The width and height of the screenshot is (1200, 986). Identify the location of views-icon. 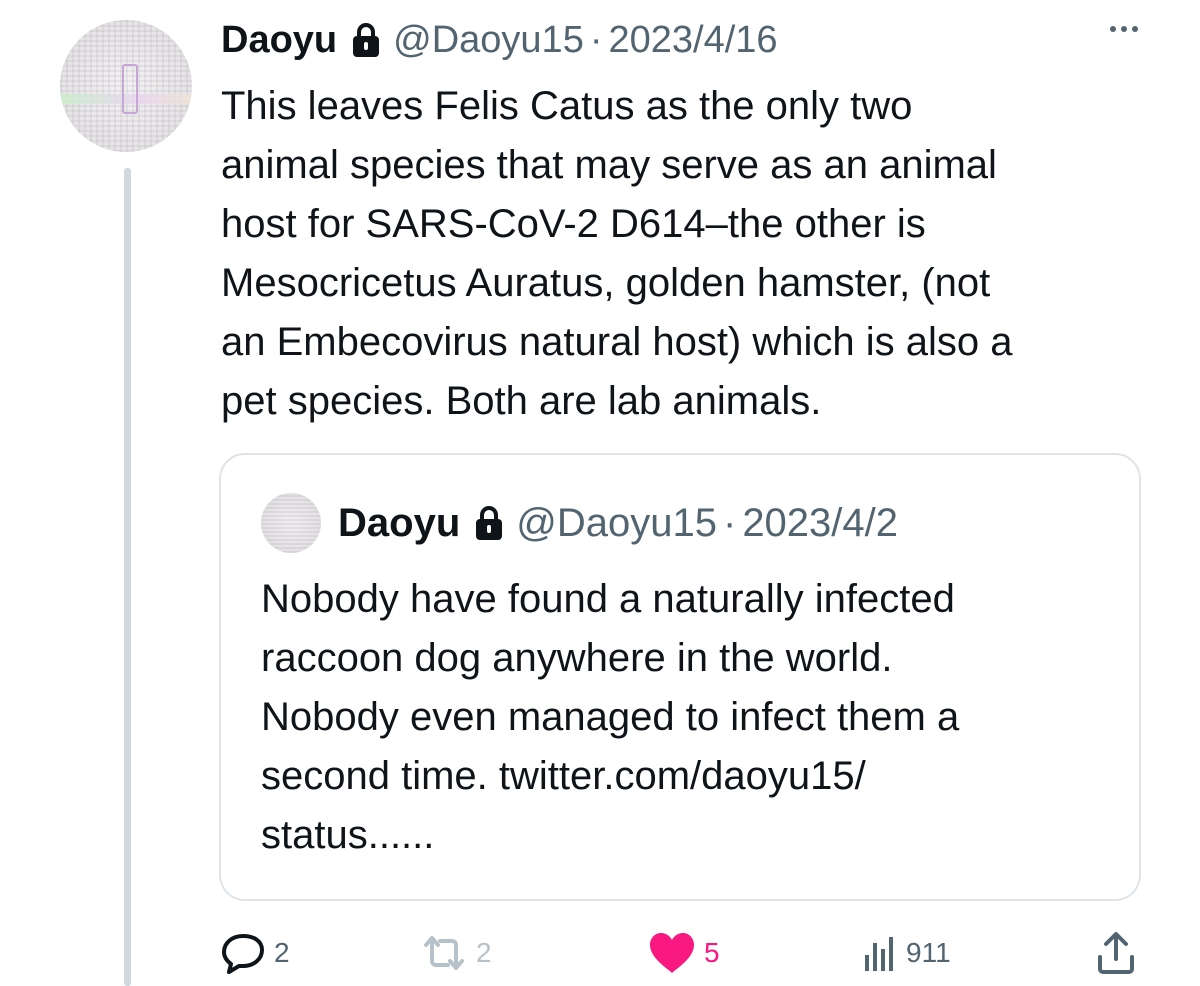
(879, 954).